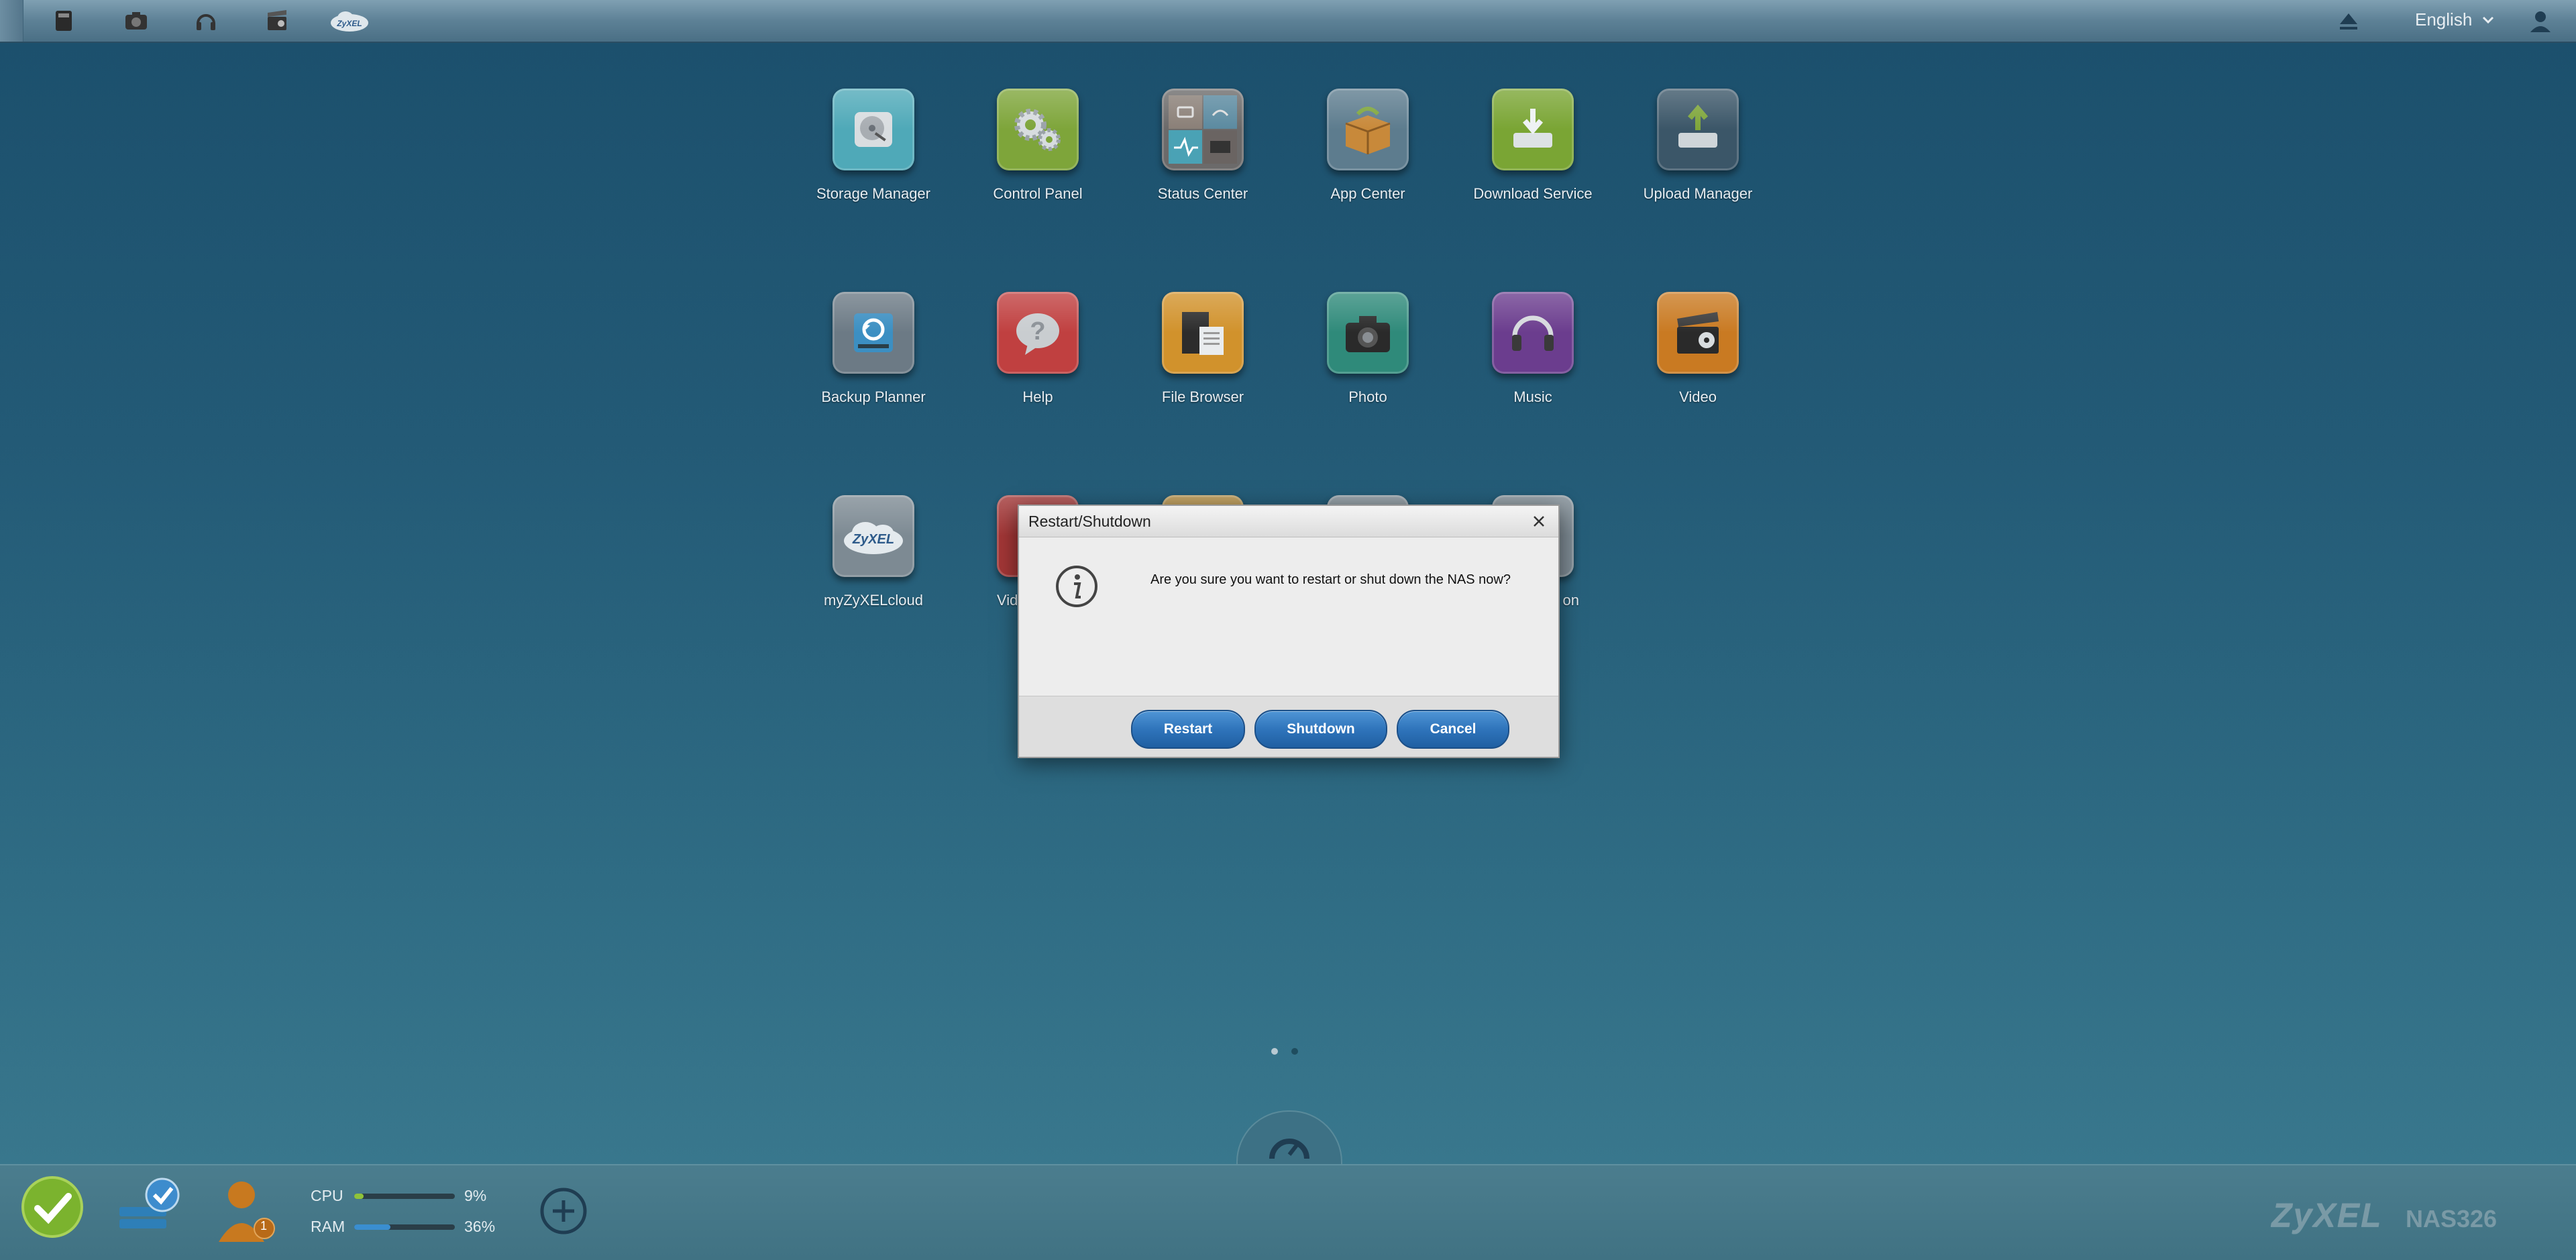 The width and height of the screenshot is (2576, 1260). I want to click on ram-label: RAM, so click(328, 1227).